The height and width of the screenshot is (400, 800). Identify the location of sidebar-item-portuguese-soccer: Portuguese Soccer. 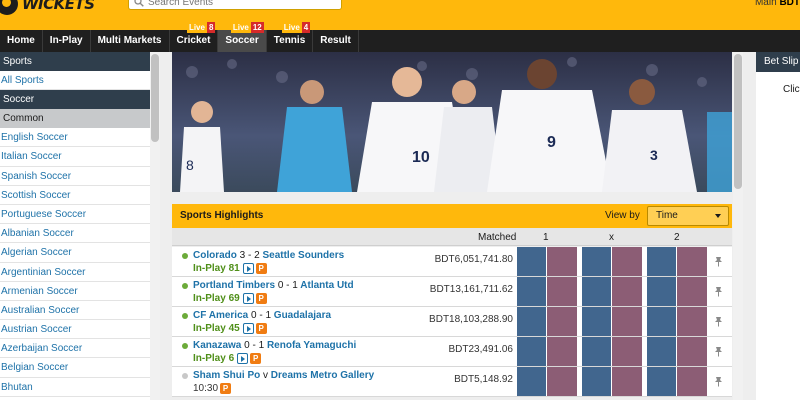
(75, 215).